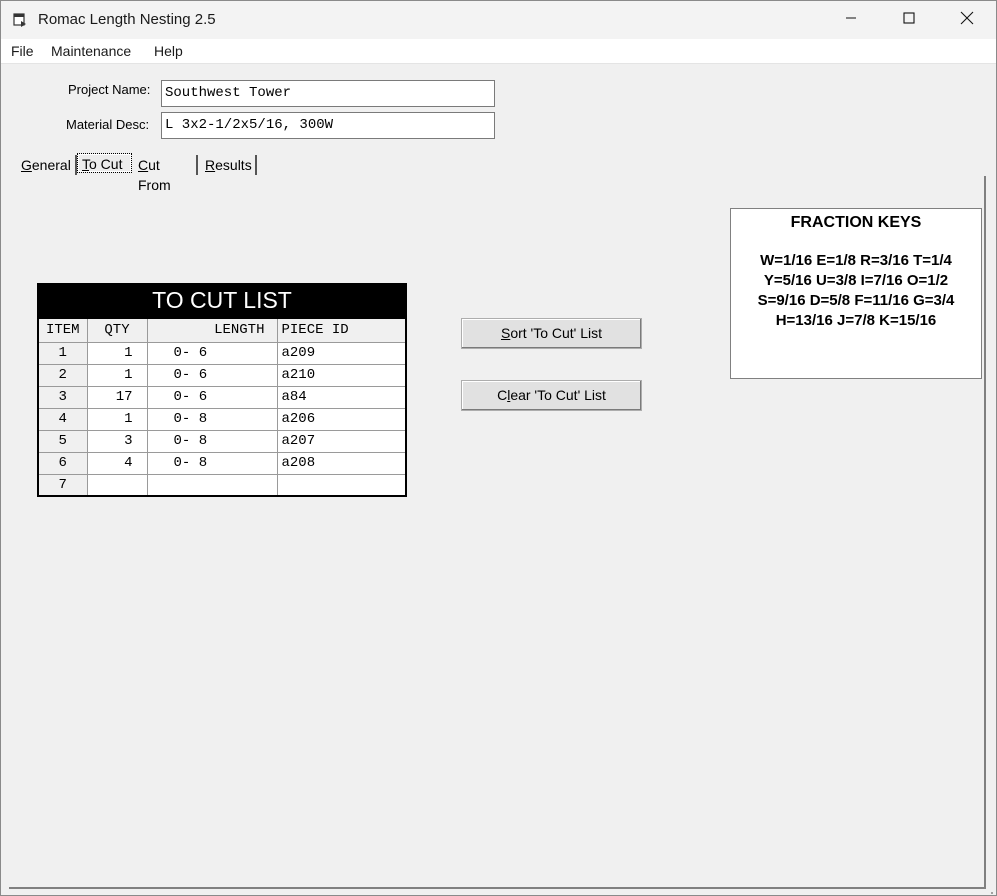  What do you see at coordinates (62, 419) in the screenshot?
I see `row-header-item: 4` at bounding box center [62, 419].